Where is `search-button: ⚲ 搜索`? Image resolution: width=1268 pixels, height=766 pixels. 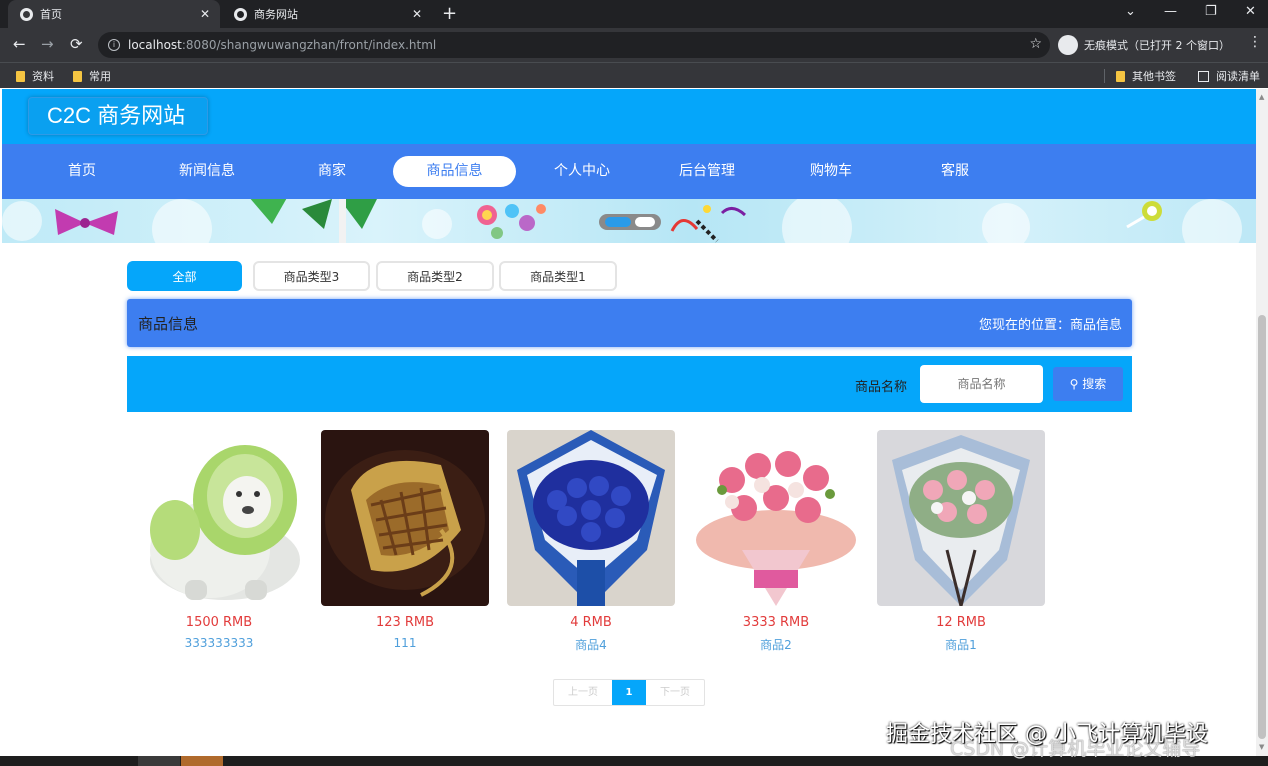 search-button: ⚲ 搜索 is located at coordinates (1088, 384).